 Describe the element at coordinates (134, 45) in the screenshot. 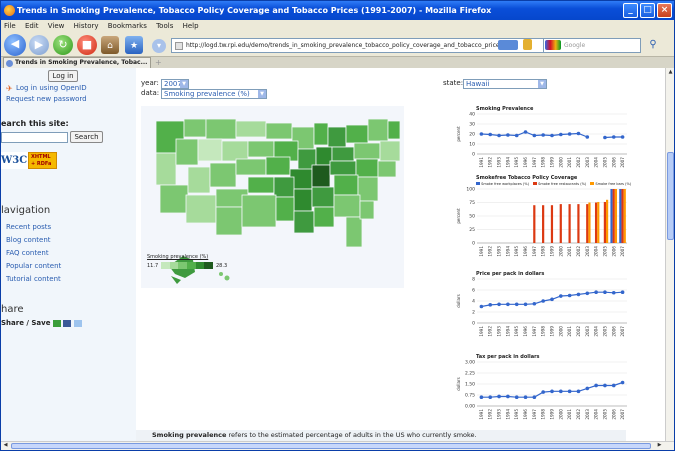

I see `bookmark-button: ★` at that location.